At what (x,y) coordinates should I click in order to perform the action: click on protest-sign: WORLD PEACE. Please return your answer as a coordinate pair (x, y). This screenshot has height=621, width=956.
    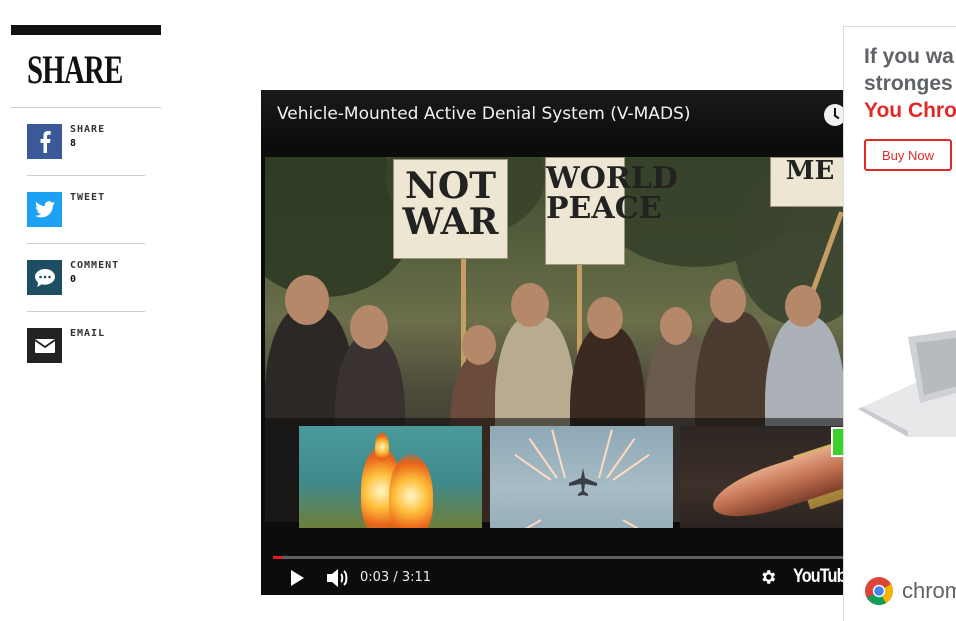
    Looking at the image, I should click on (611, 211).